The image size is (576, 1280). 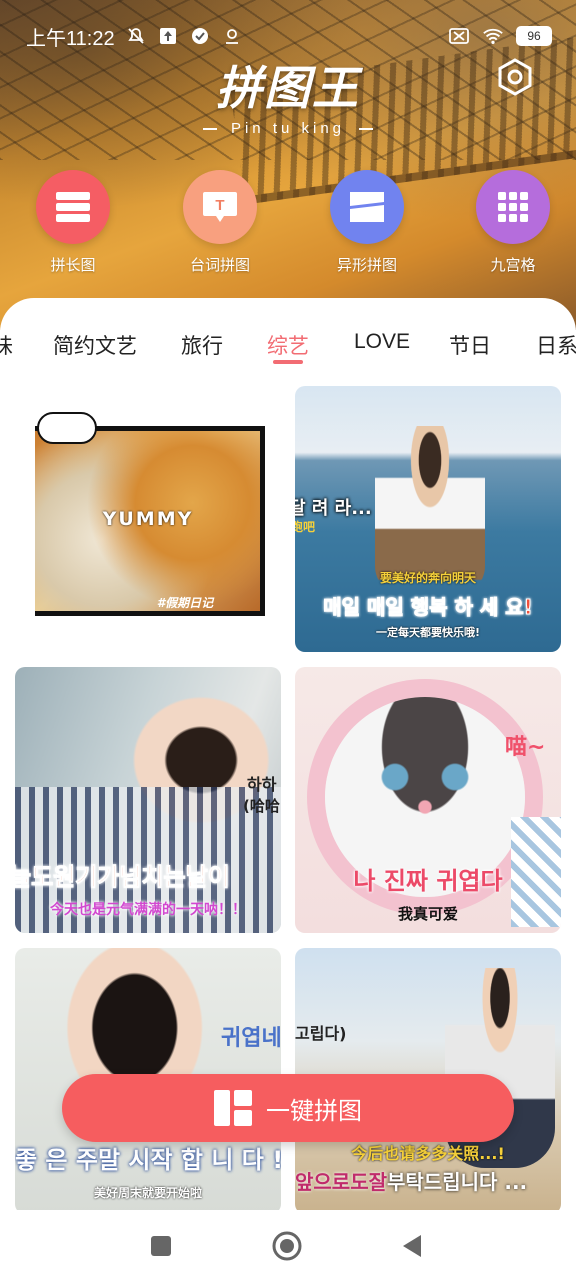 What do you see at coordinates (233, 1108) in the screenshot?
I see `collage-layout-icon` at bounding box center [233, 1108].